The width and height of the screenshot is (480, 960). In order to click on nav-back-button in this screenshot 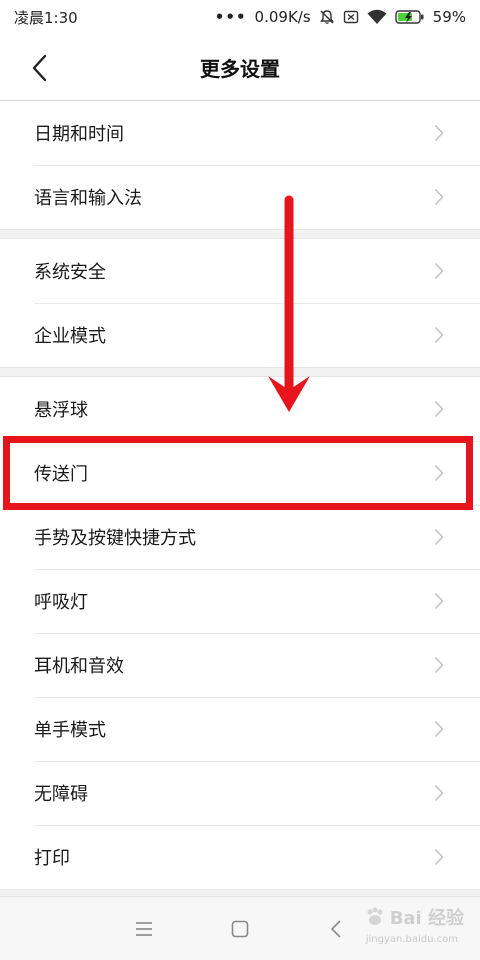, I will do `click(336, 929)`.